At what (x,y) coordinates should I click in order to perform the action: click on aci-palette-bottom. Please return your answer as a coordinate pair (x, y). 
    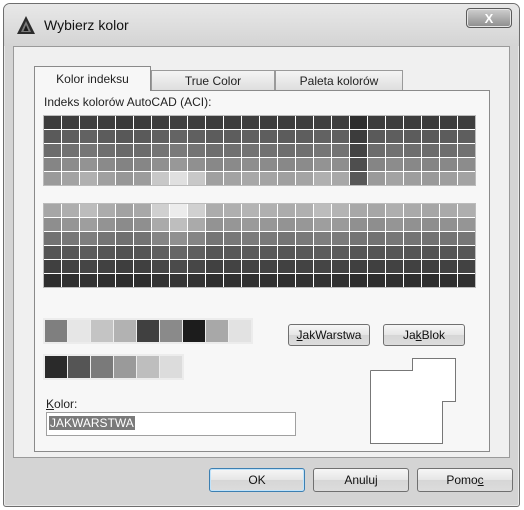
    Looking at the image, I should click on (259, 245).